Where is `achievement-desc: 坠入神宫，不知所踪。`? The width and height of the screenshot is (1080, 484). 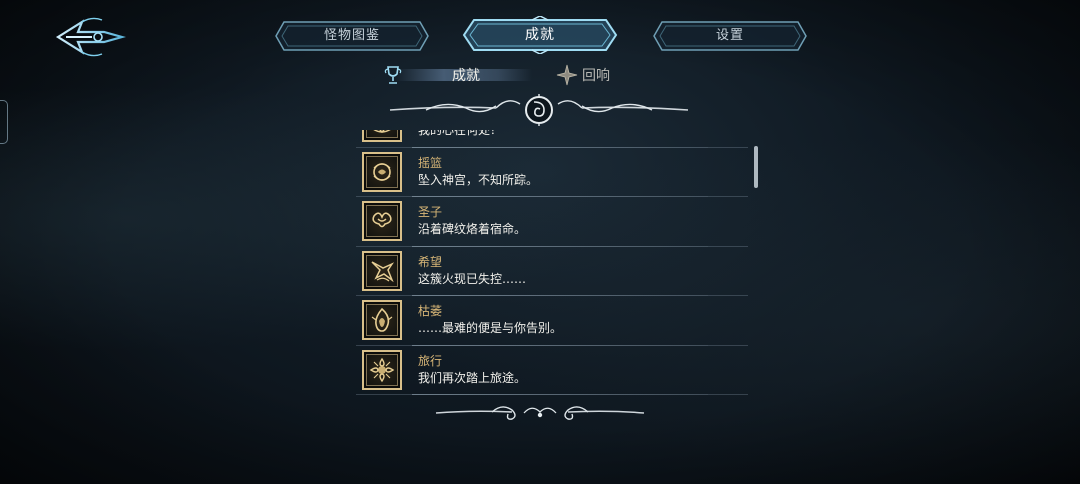 achievement-desc: 坠入神宫，不知所踪。 is located at coordinates (478, 179).